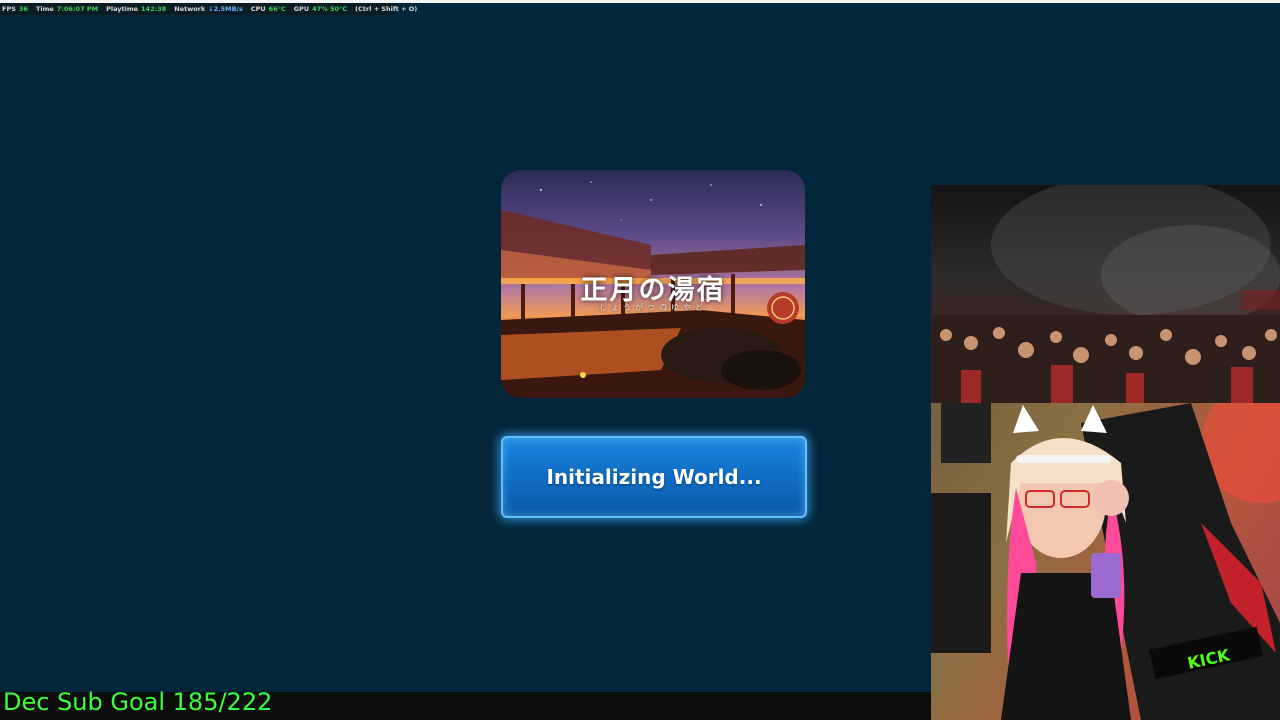 This screenshot has height=720, width=1280. I want to click on streamer-webcam-image: KICK, so click(1105, 561).